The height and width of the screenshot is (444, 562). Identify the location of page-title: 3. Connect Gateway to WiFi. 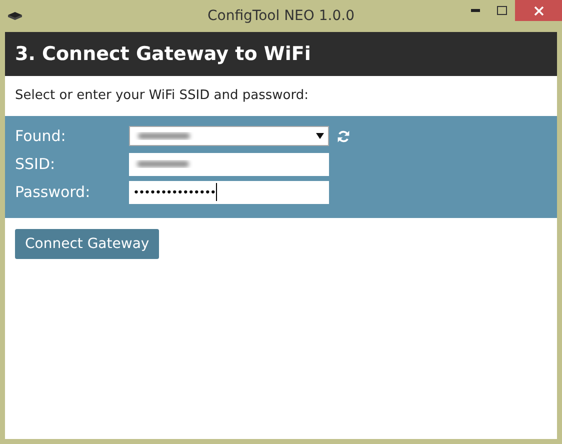
(163, 54).